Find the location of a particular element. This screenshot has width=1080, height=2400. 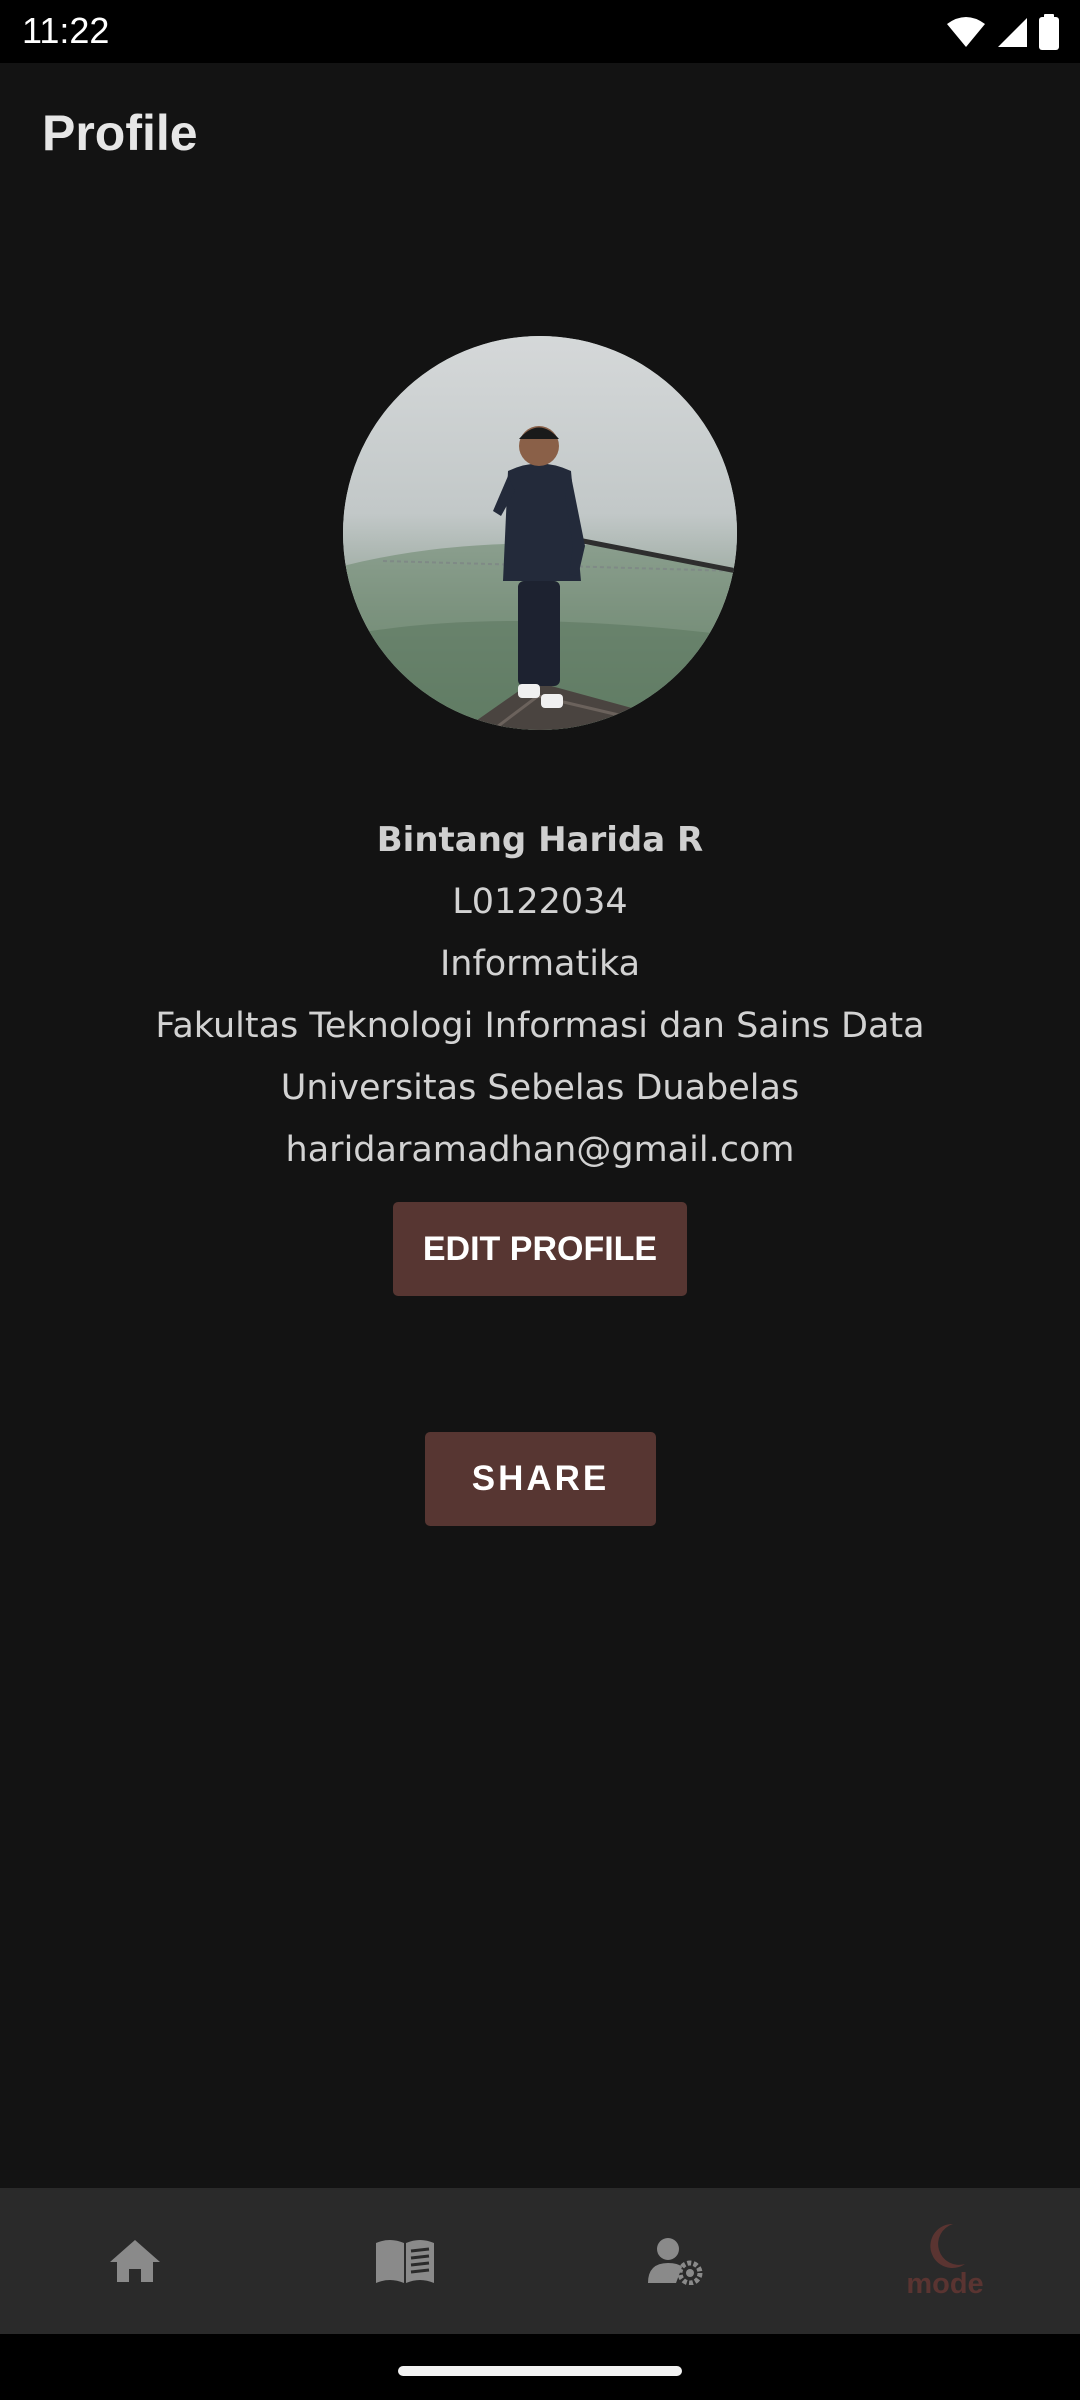

nav-item-book is located at coordinates (405, 2261).